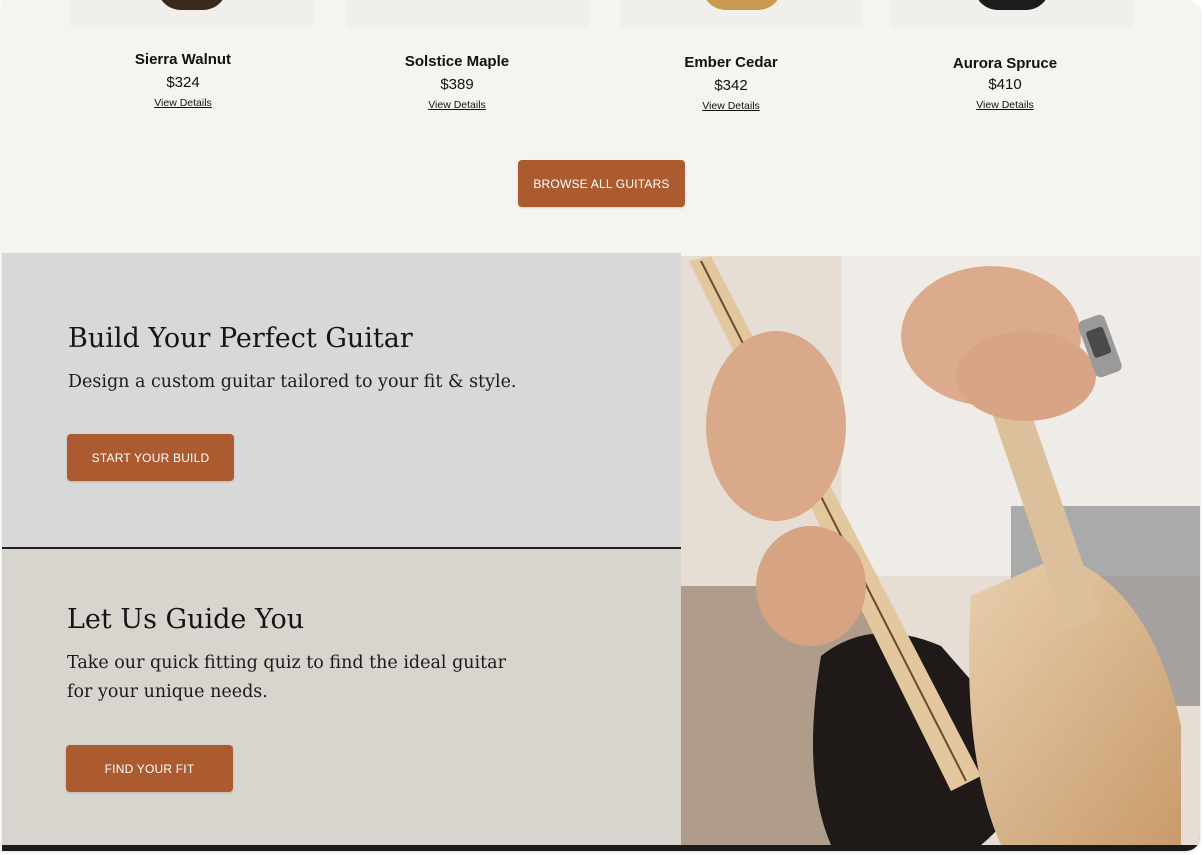  I want to click on product-image-ember-cedar, so click(741, 14).